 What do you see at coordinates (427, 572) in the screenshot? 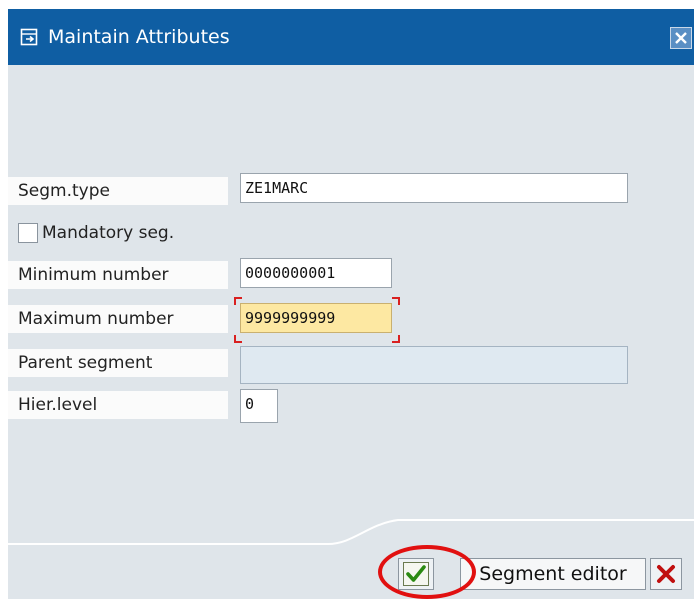
I see `highlight-circle` at bounding box center [427, 572].